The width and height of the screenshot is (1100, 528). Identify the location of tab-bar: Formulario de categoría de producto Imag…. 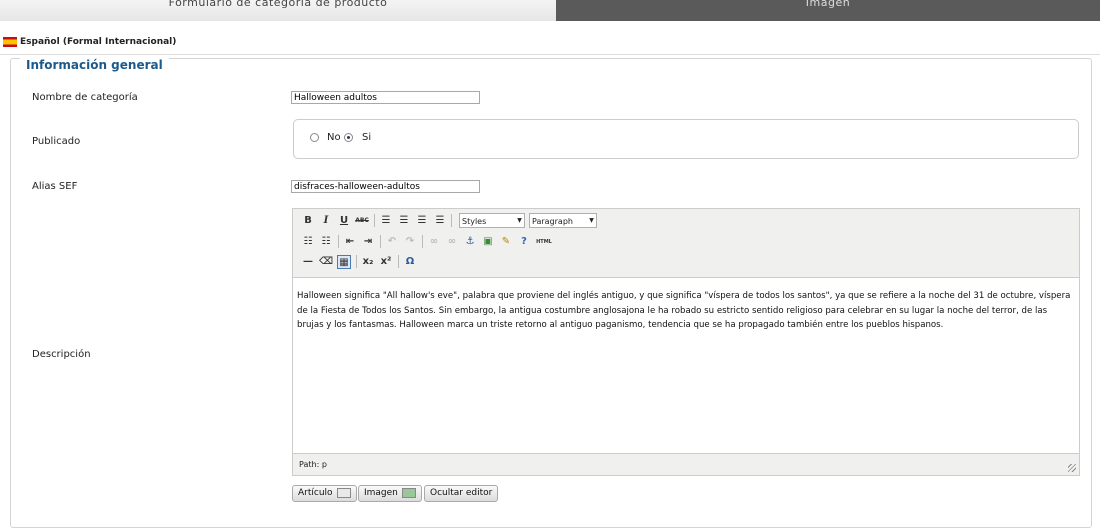
(550, 10).